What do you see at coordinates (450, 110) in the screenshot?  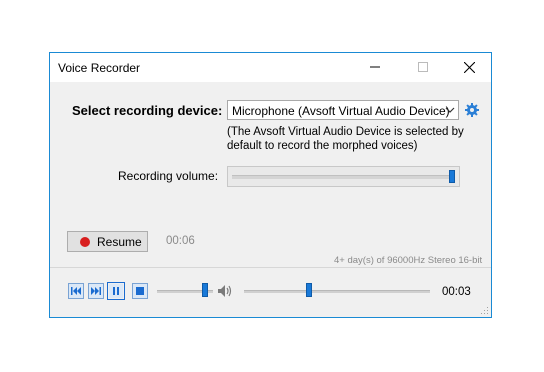 I see `chevron-down-icon` at bounding box center [450, 110].